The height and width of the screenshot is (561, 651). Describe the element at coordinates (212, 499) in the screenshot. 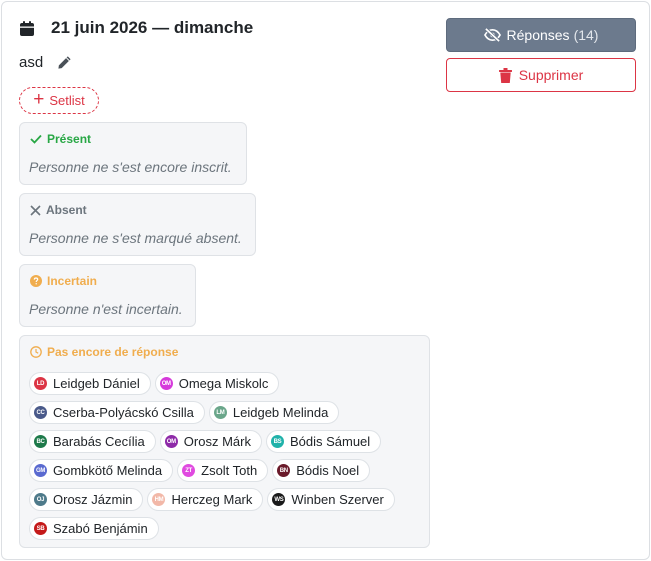

I see `person-name: Herczeg Mark` at that location.